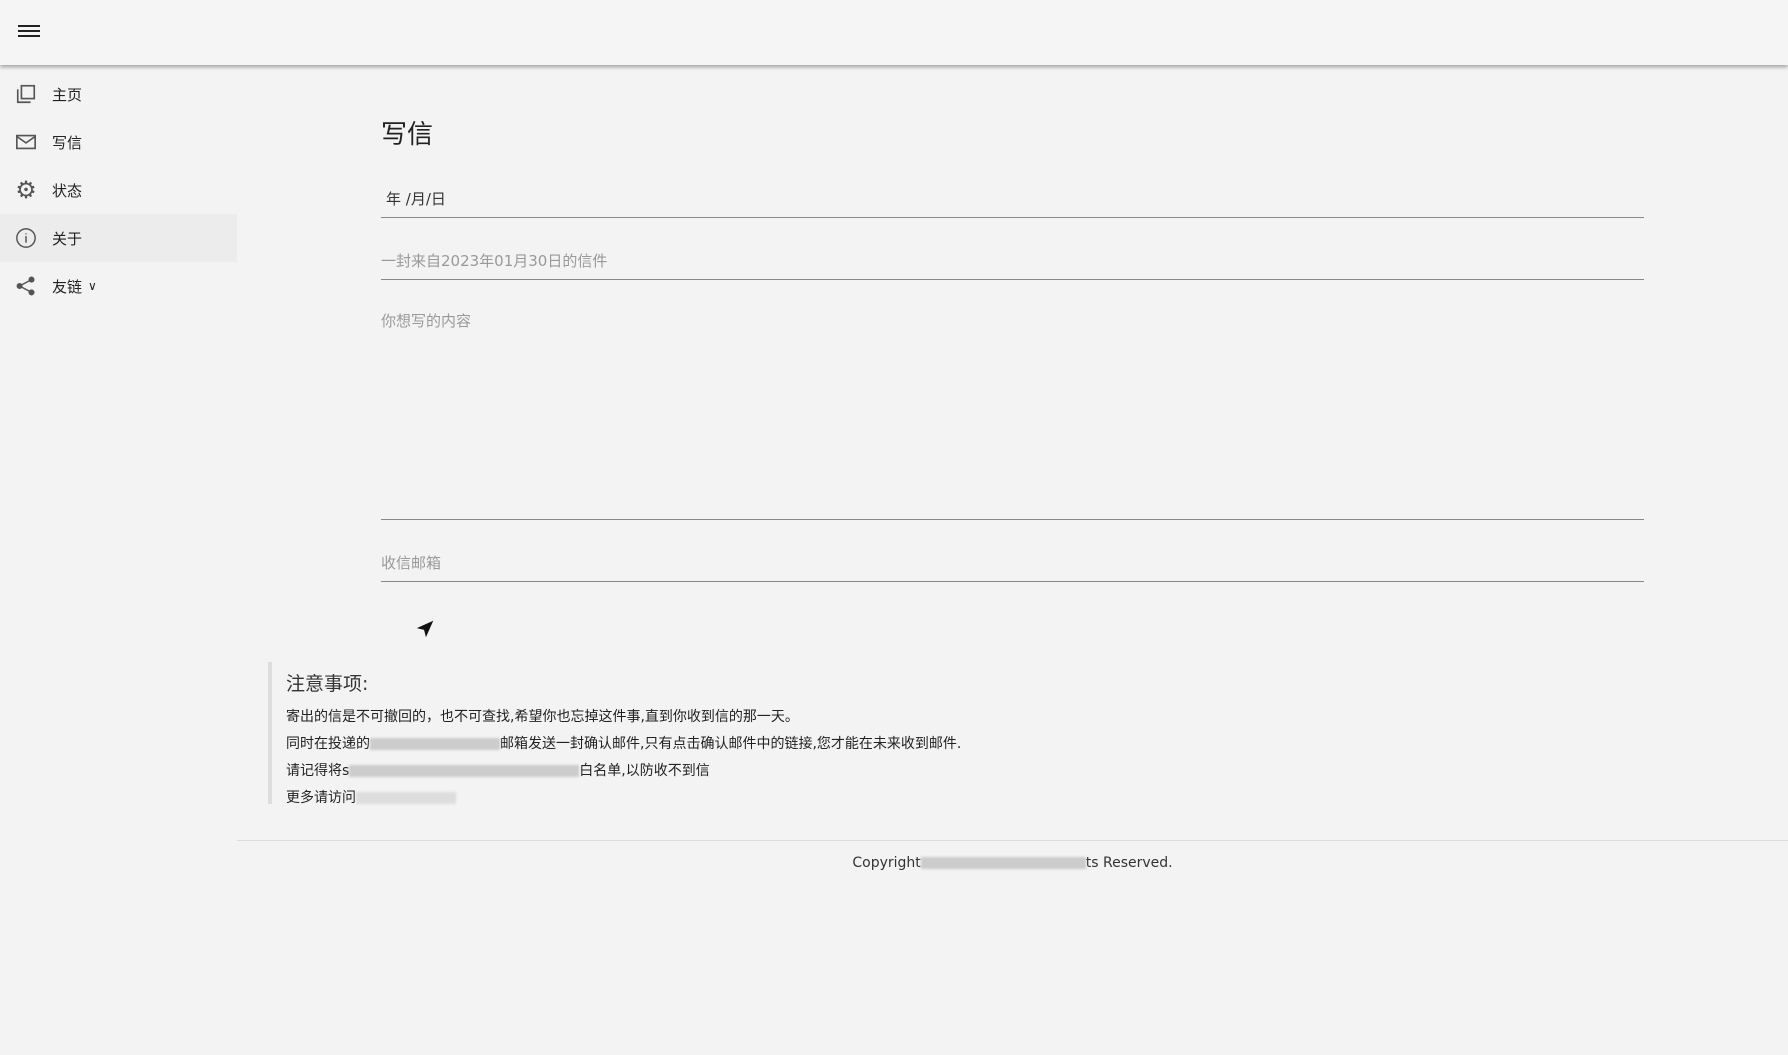  I want to click on send-button, so click(425, 631).